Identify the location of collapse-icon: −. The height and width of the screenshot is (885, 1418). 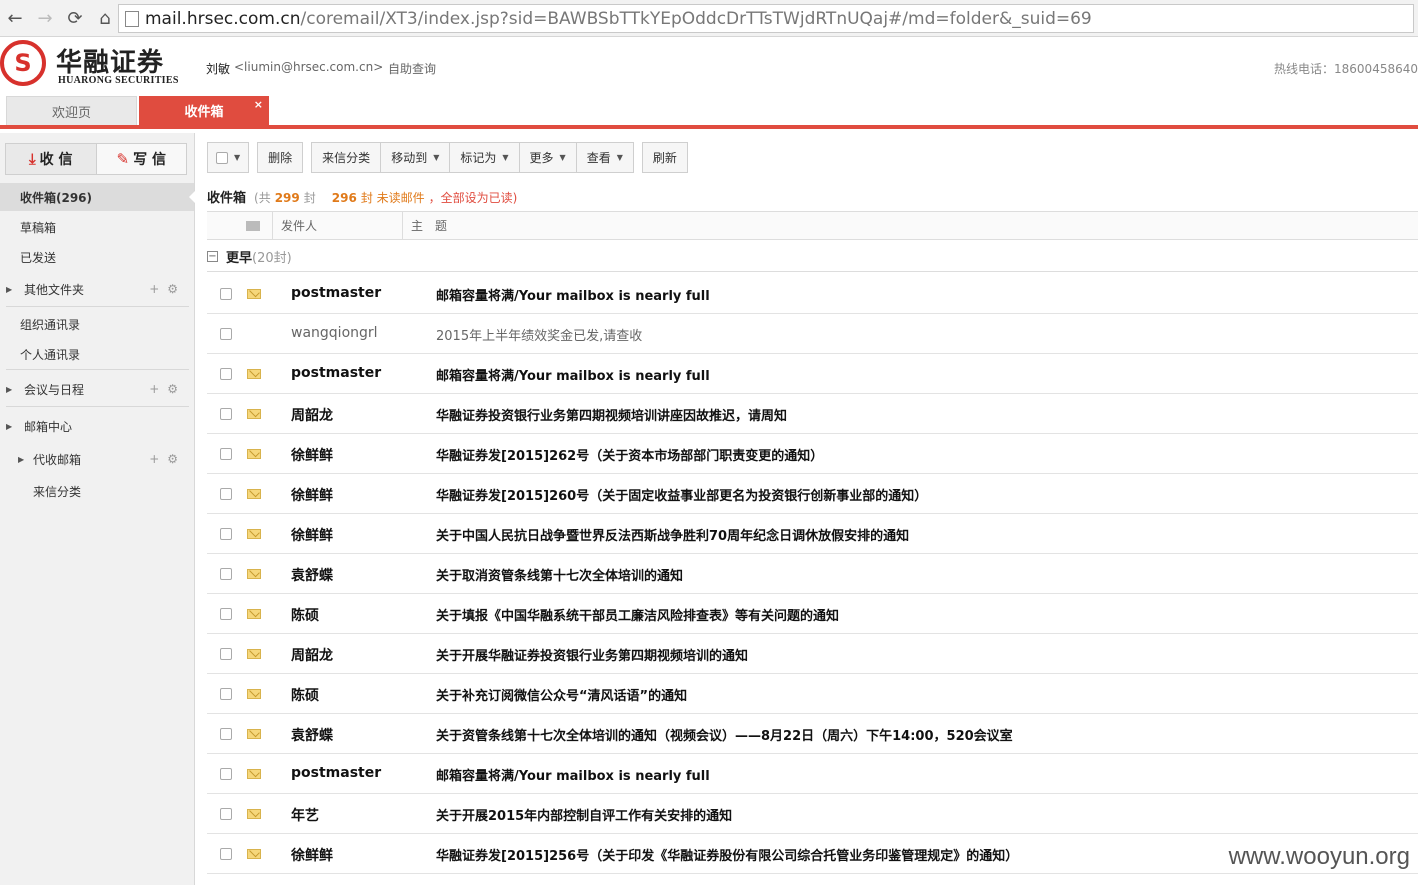
(212, 256).